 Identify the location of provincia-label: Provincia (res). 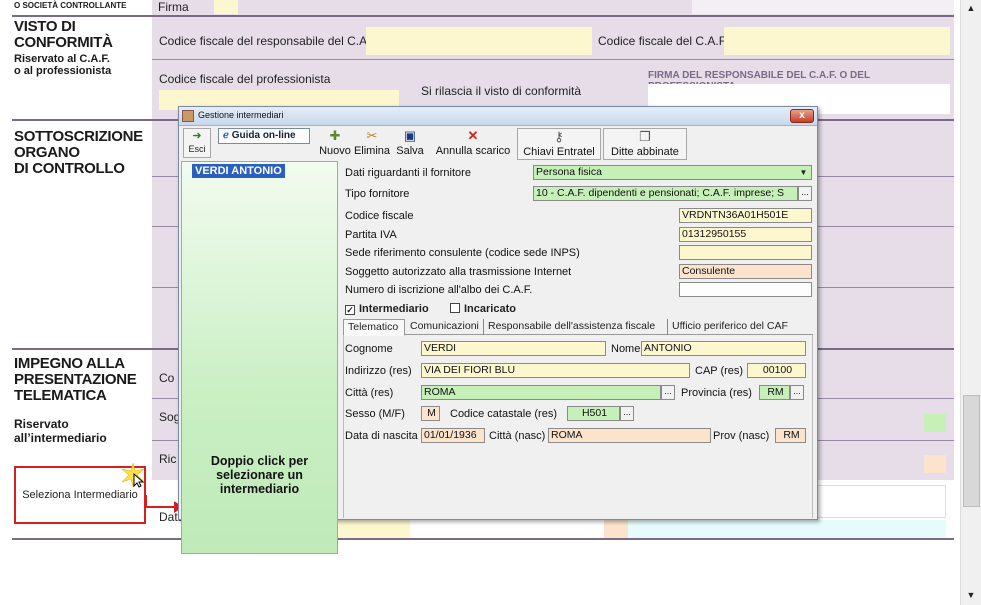
(716, 393).